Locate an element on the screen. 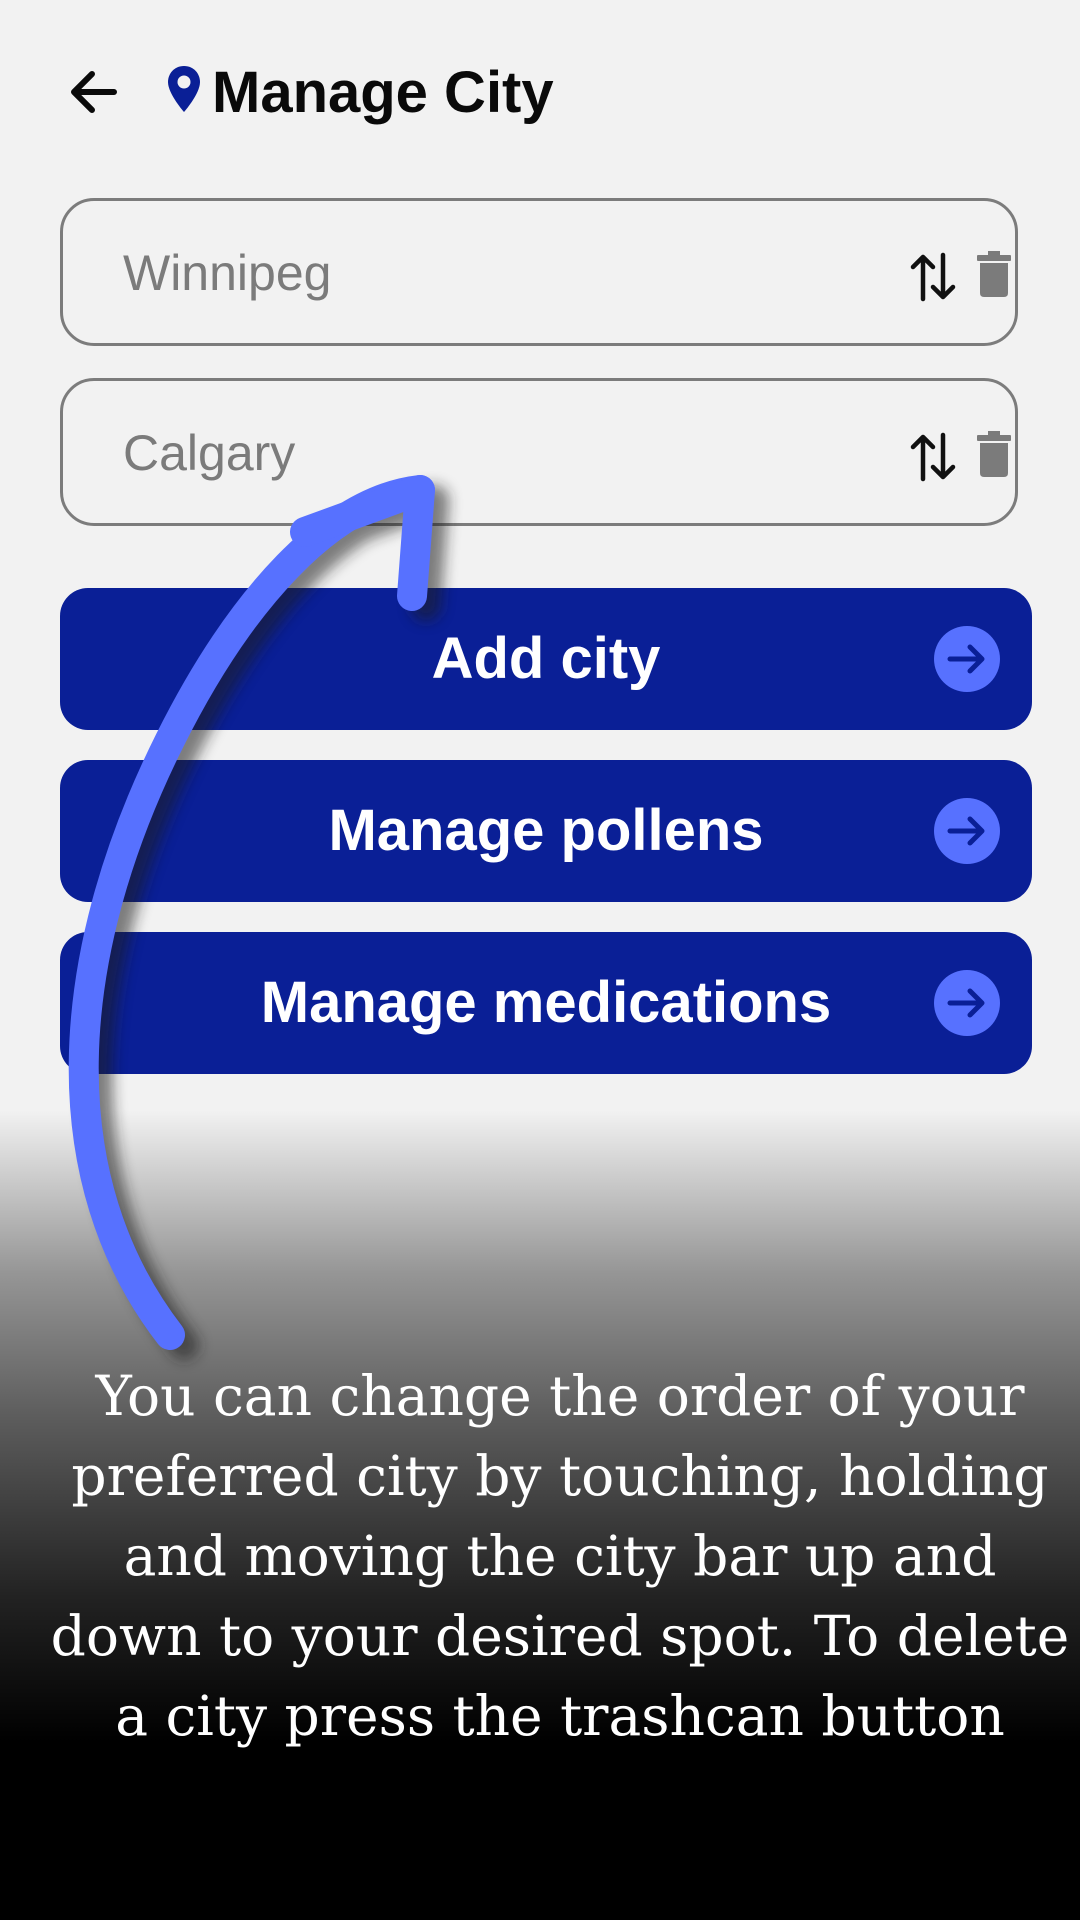  manage-pollens-button: Manage pollens is located at coordinates (546, 831).